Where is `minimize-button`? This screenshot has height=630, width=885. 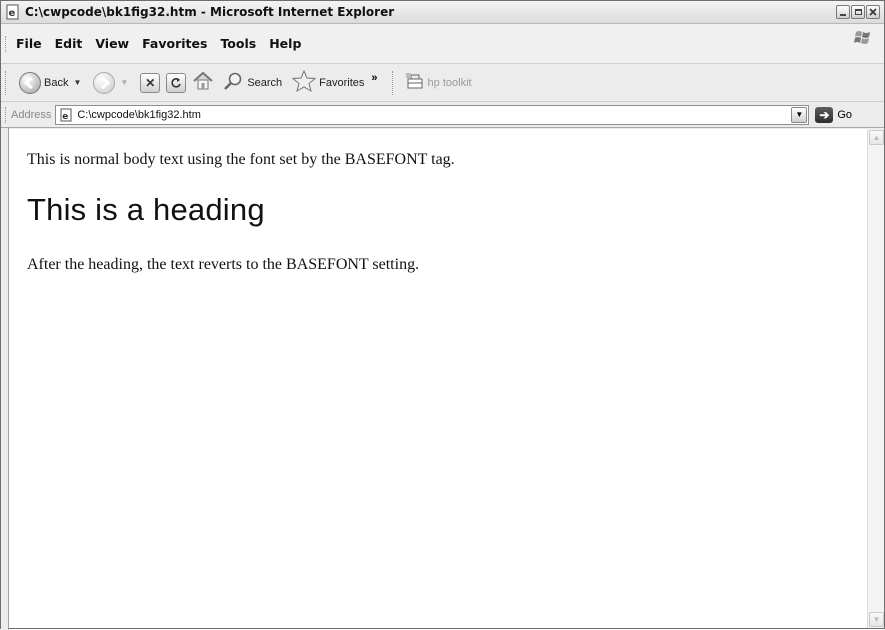 minimize-button is located at coordinates (843, 12).